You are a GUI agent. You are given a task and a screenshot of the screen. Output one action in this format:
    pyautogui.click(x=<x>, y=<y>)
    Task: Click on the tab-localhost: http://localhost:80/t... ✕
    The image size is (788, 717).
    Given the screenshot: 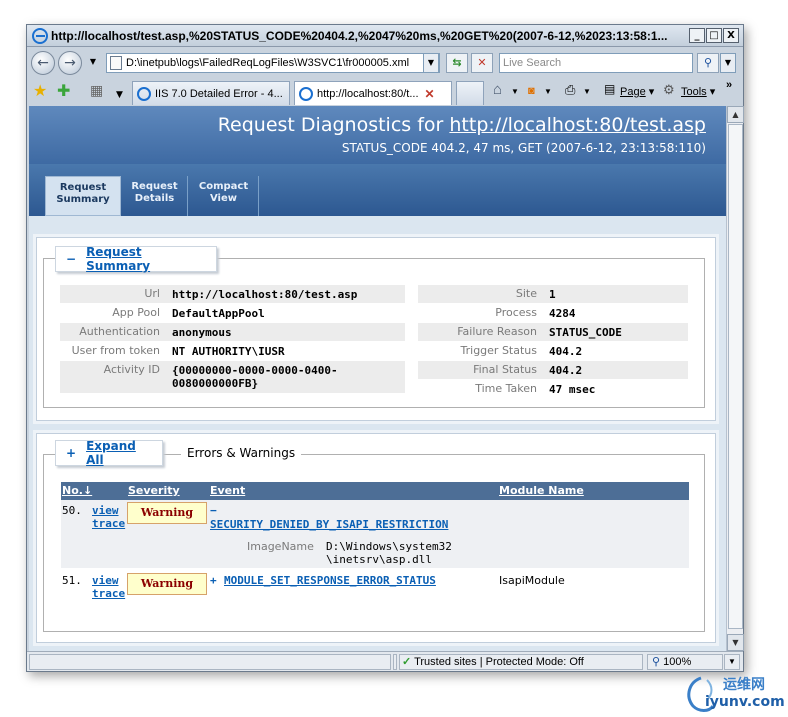 What is the action you would take?
    pyautogui.click(x=373, y=93)
    